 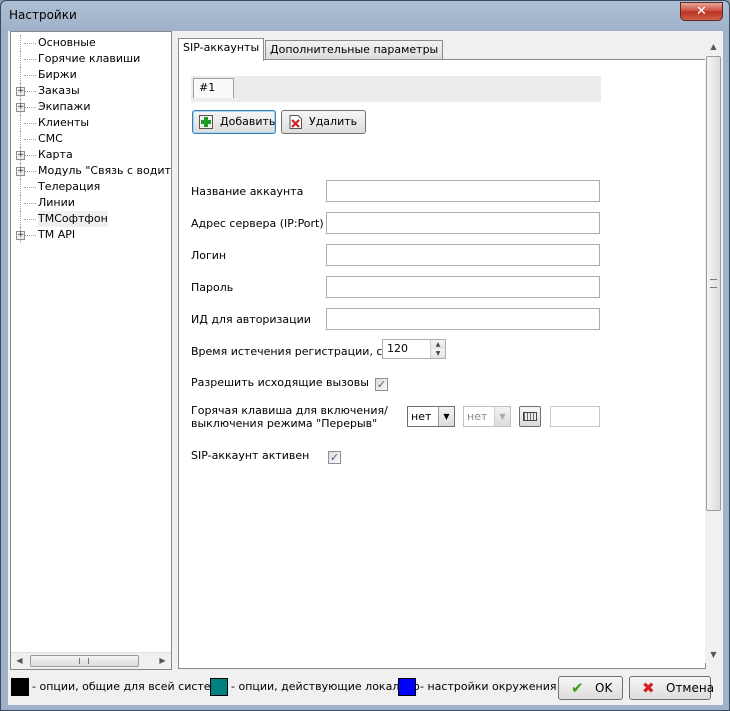 What do you see at coordinates (19, 661) in the screenshot?
I see `scroll-left-icon: ◀` at bounding box center [19, 661].